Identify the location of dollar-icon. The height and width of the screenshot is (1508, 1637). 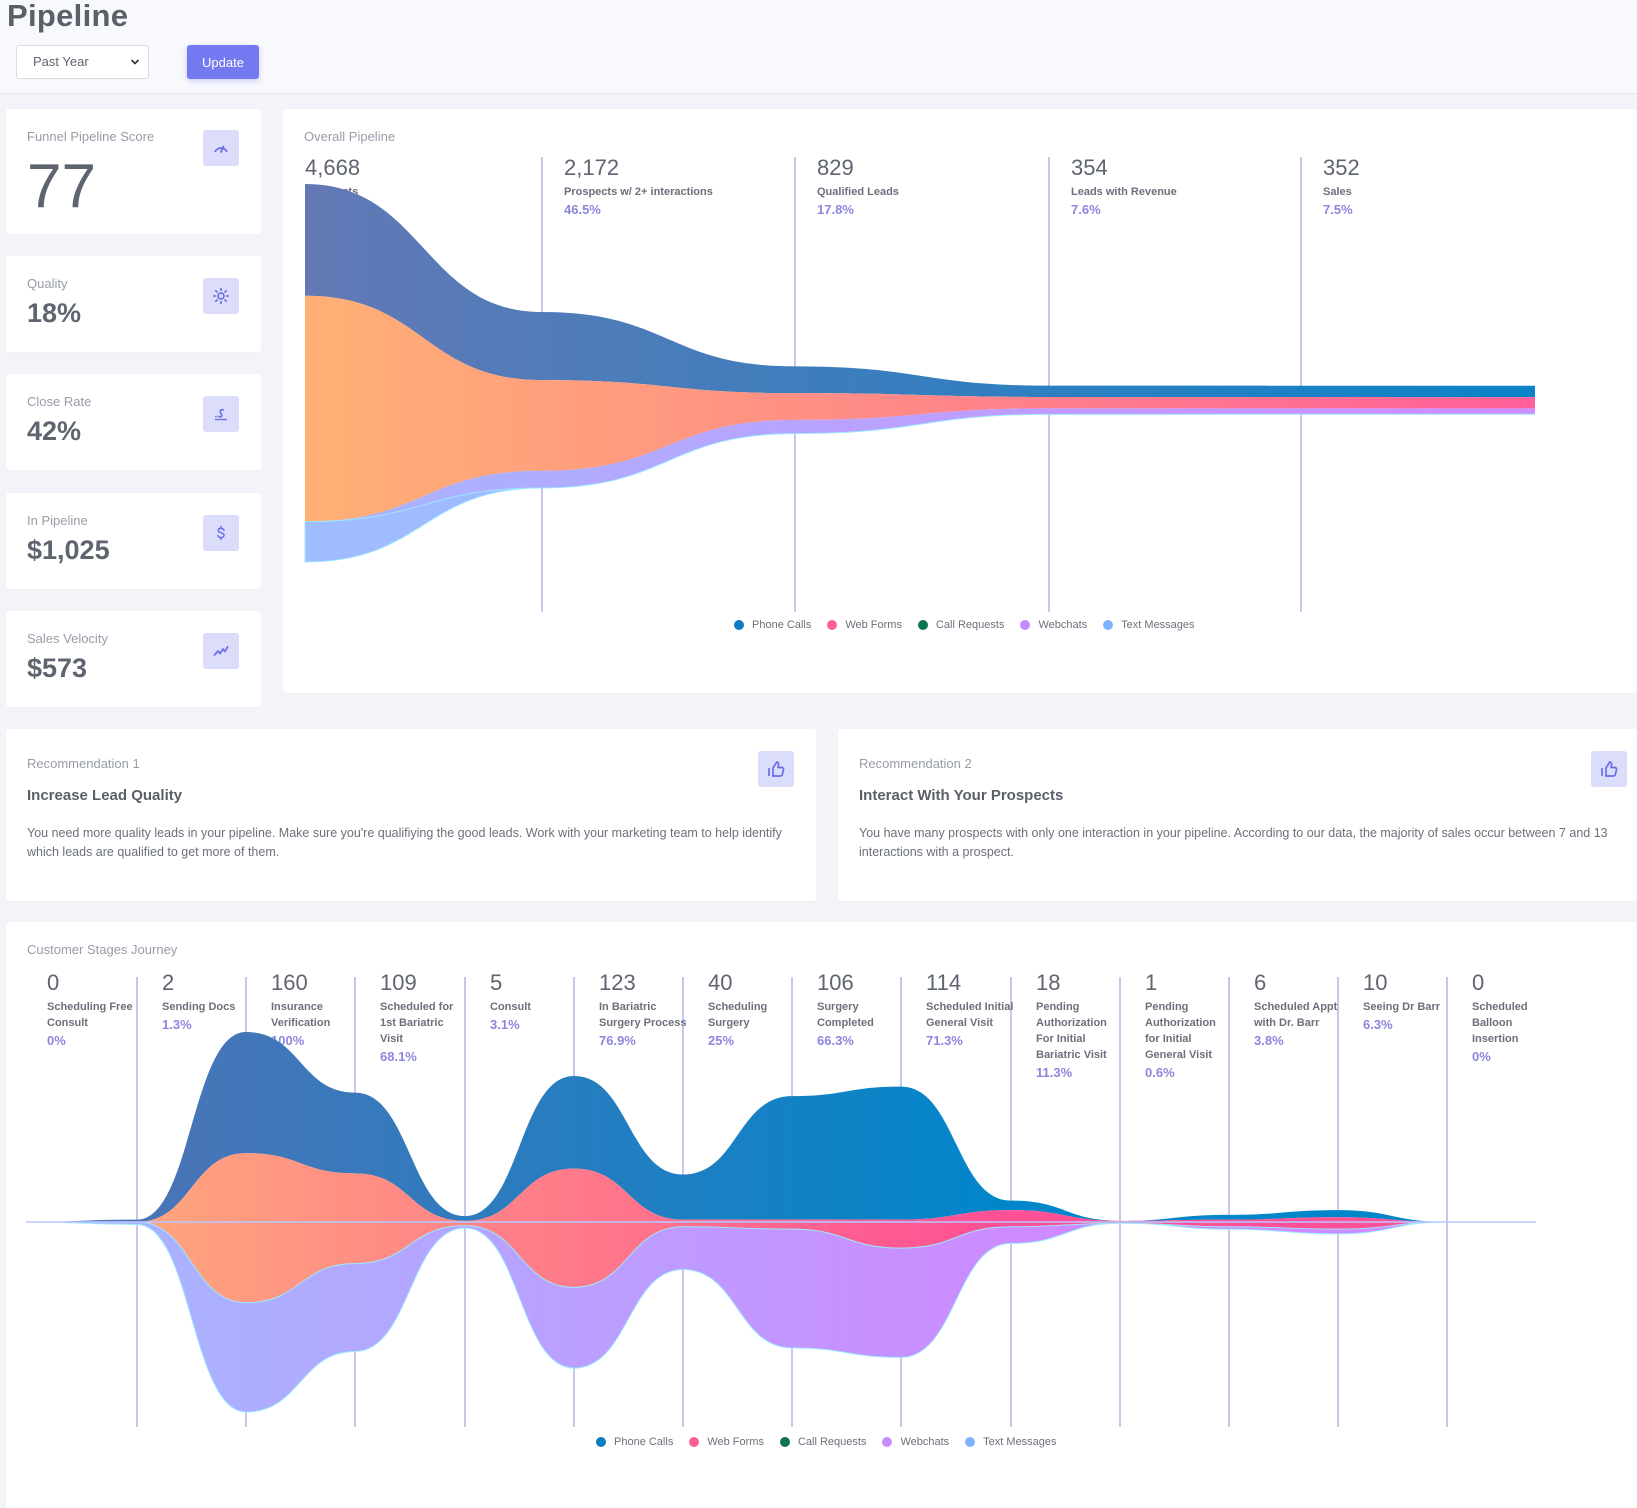
(221, 533).